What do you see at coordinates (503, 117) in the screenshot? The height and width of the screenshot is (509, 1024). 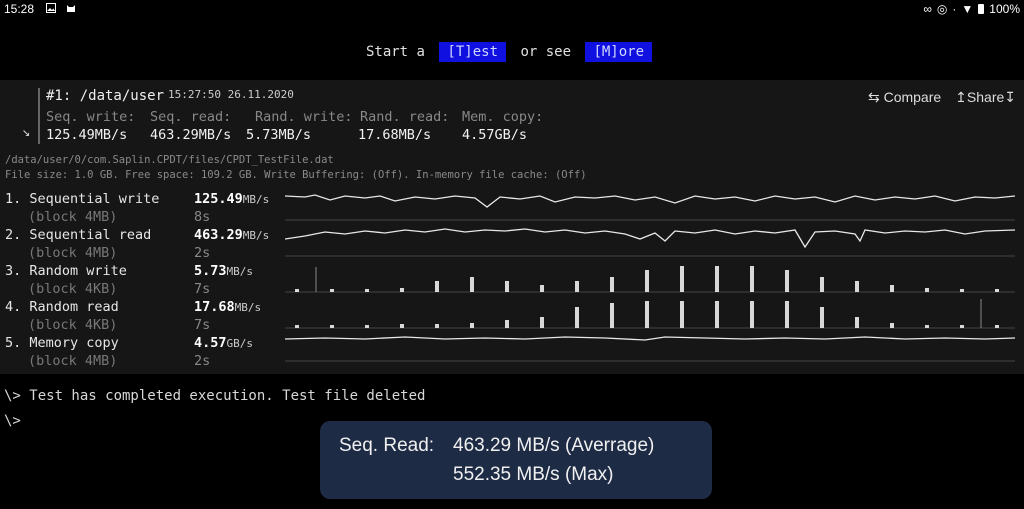 I see `label-mem-copy: Mem. copy:` at bounding box center [503, 117].